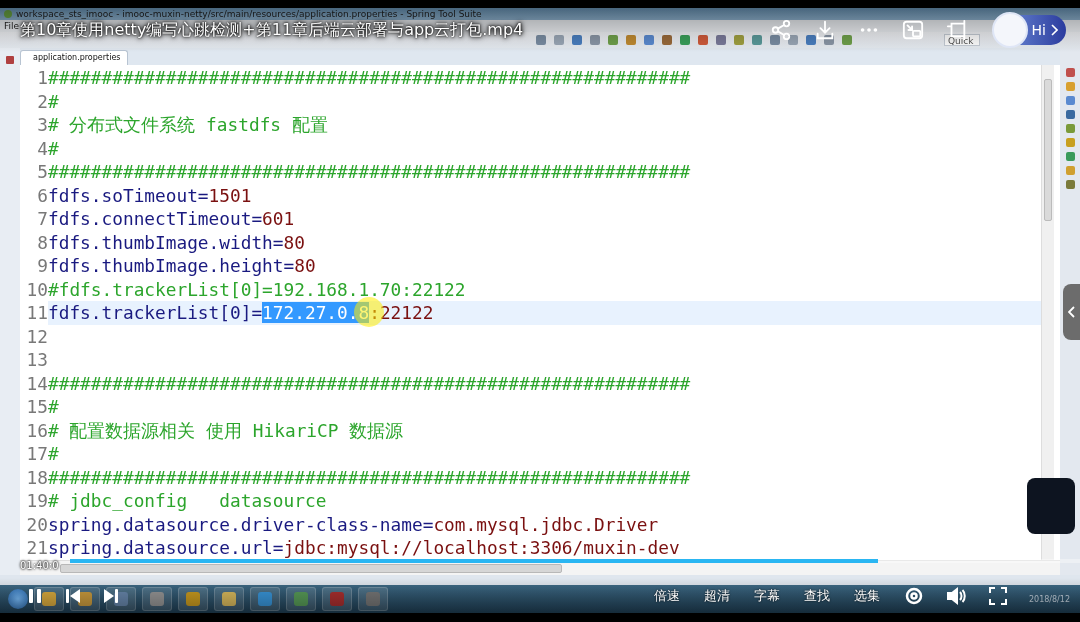 Image resolution: width=1080 pixels, height=622 pixels. I want to click on line-number: 4, so click(42, 148).